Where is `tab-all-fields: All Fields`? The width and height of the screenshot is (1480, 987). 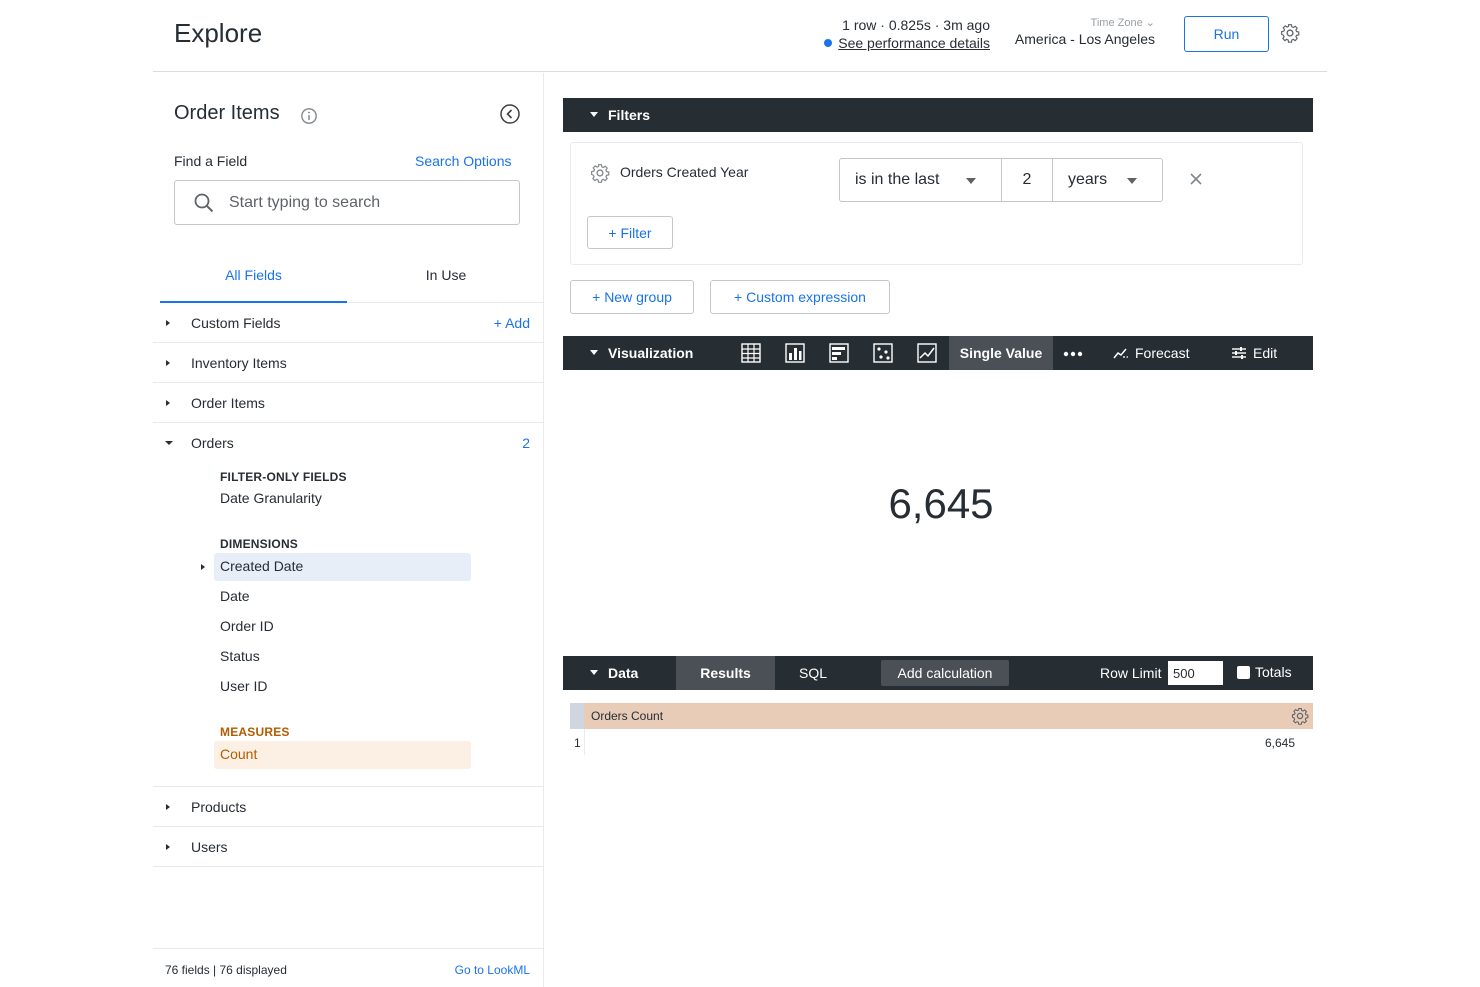
tab-all-fields: All Fields is located at coordinates (253, 285).